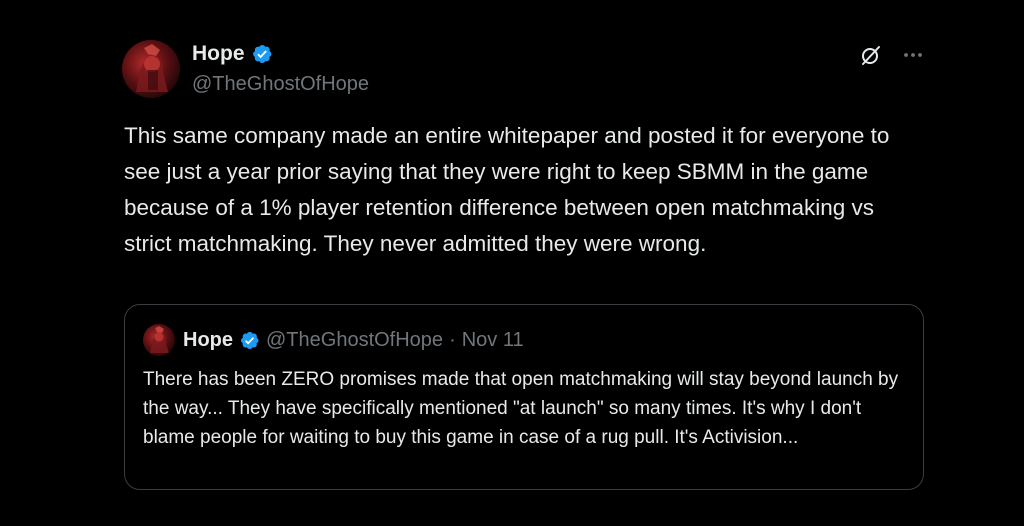 Image resolution: width=1024 pixels, height=526 pixels. What do you see at coordinates (250, 340) in the screenshot?
I see `quoted-verified-badge-icon` at bounding box center [250, 340].